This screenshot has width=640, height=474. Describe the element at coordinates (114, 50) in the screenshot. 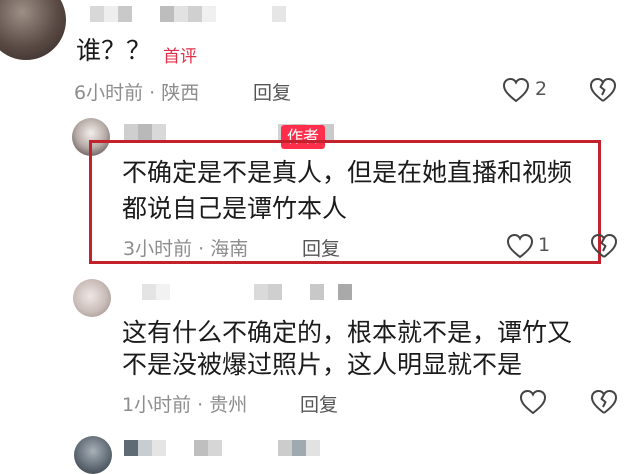

I see `comment-text: 谁？？` at that location.